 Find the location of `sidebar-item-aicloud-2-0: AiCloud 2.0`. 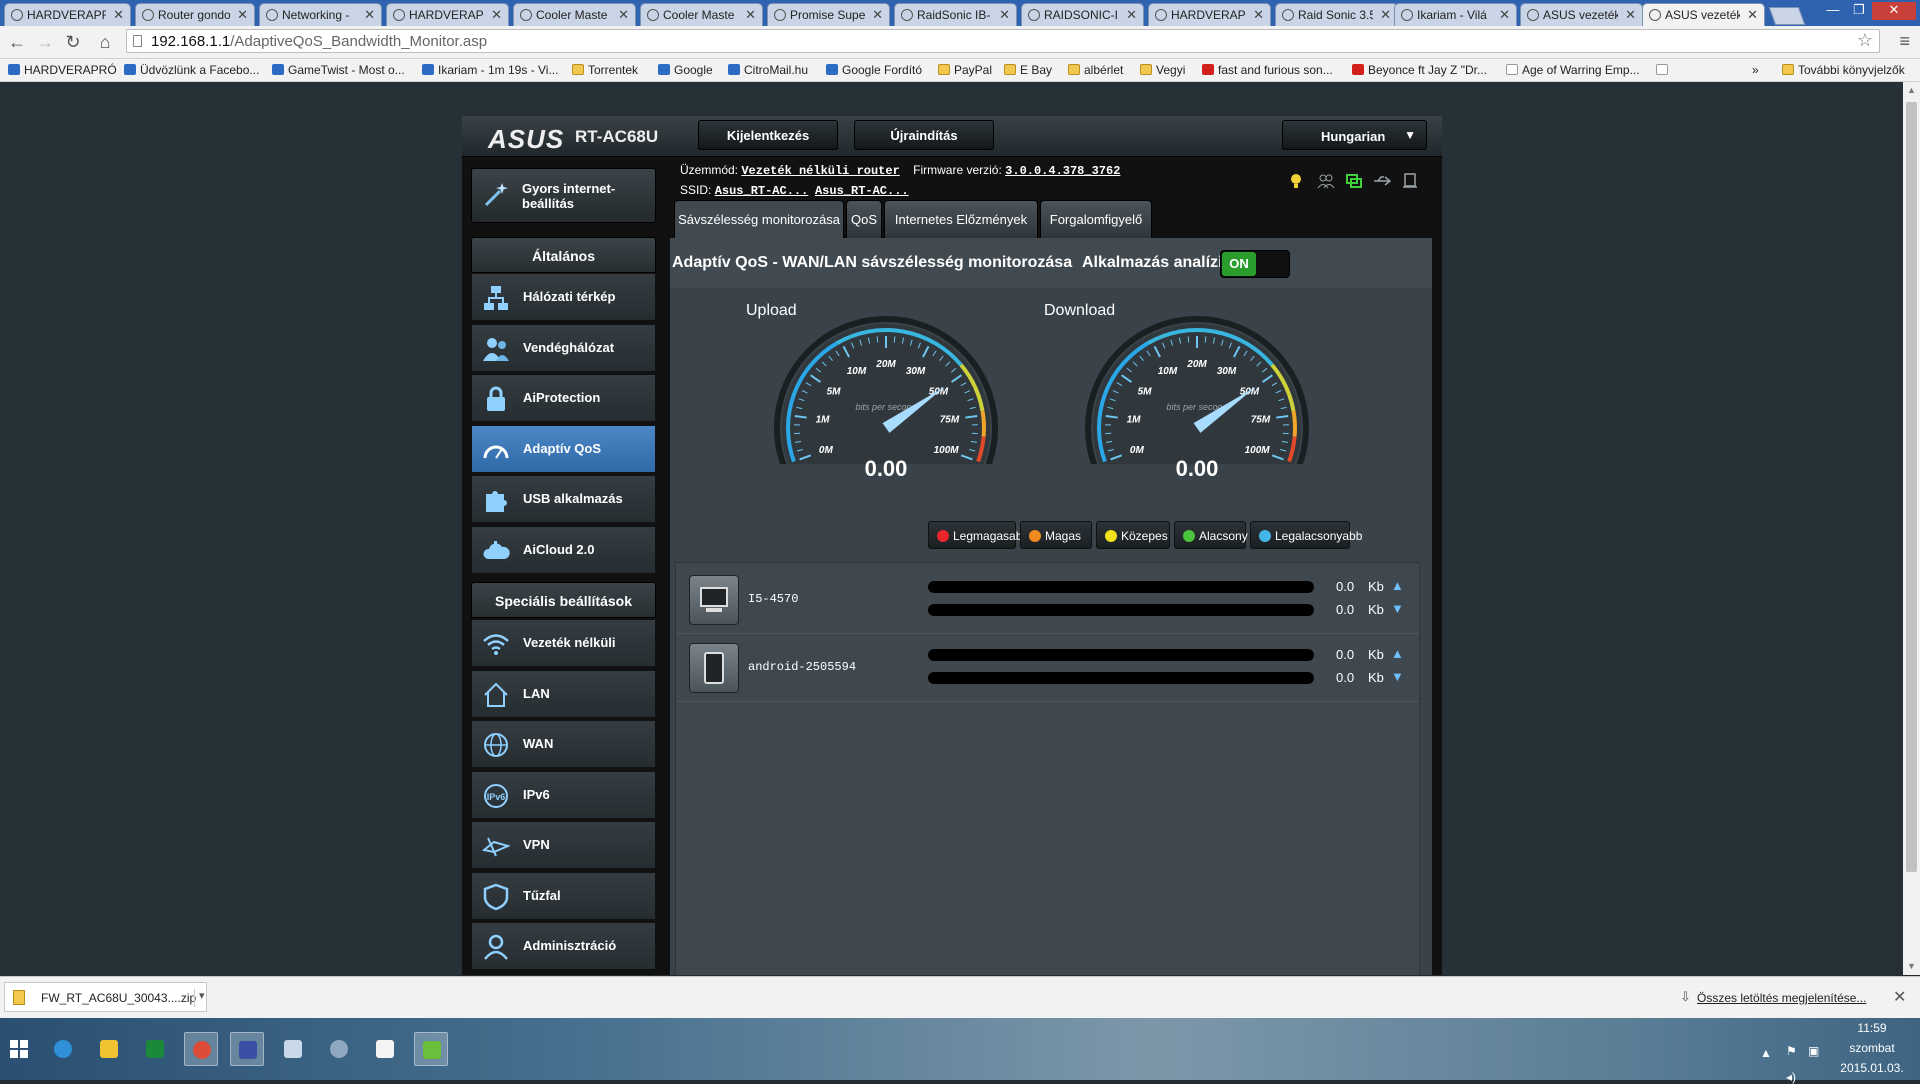

sidebar-item-aicloud-2-0: AiCloud 2.0 is located at coordinates (563, 550).